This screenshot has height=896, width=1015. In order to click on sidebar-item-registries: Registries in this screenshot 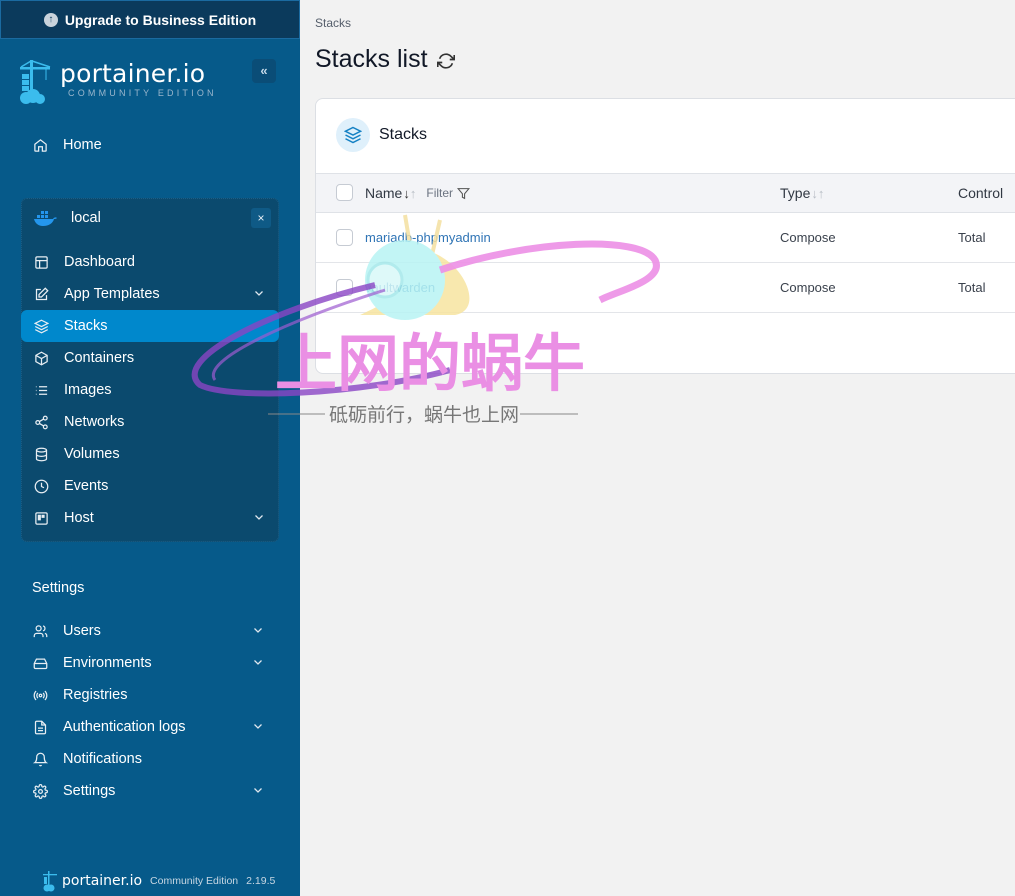, I will do `click(149, 695)`.